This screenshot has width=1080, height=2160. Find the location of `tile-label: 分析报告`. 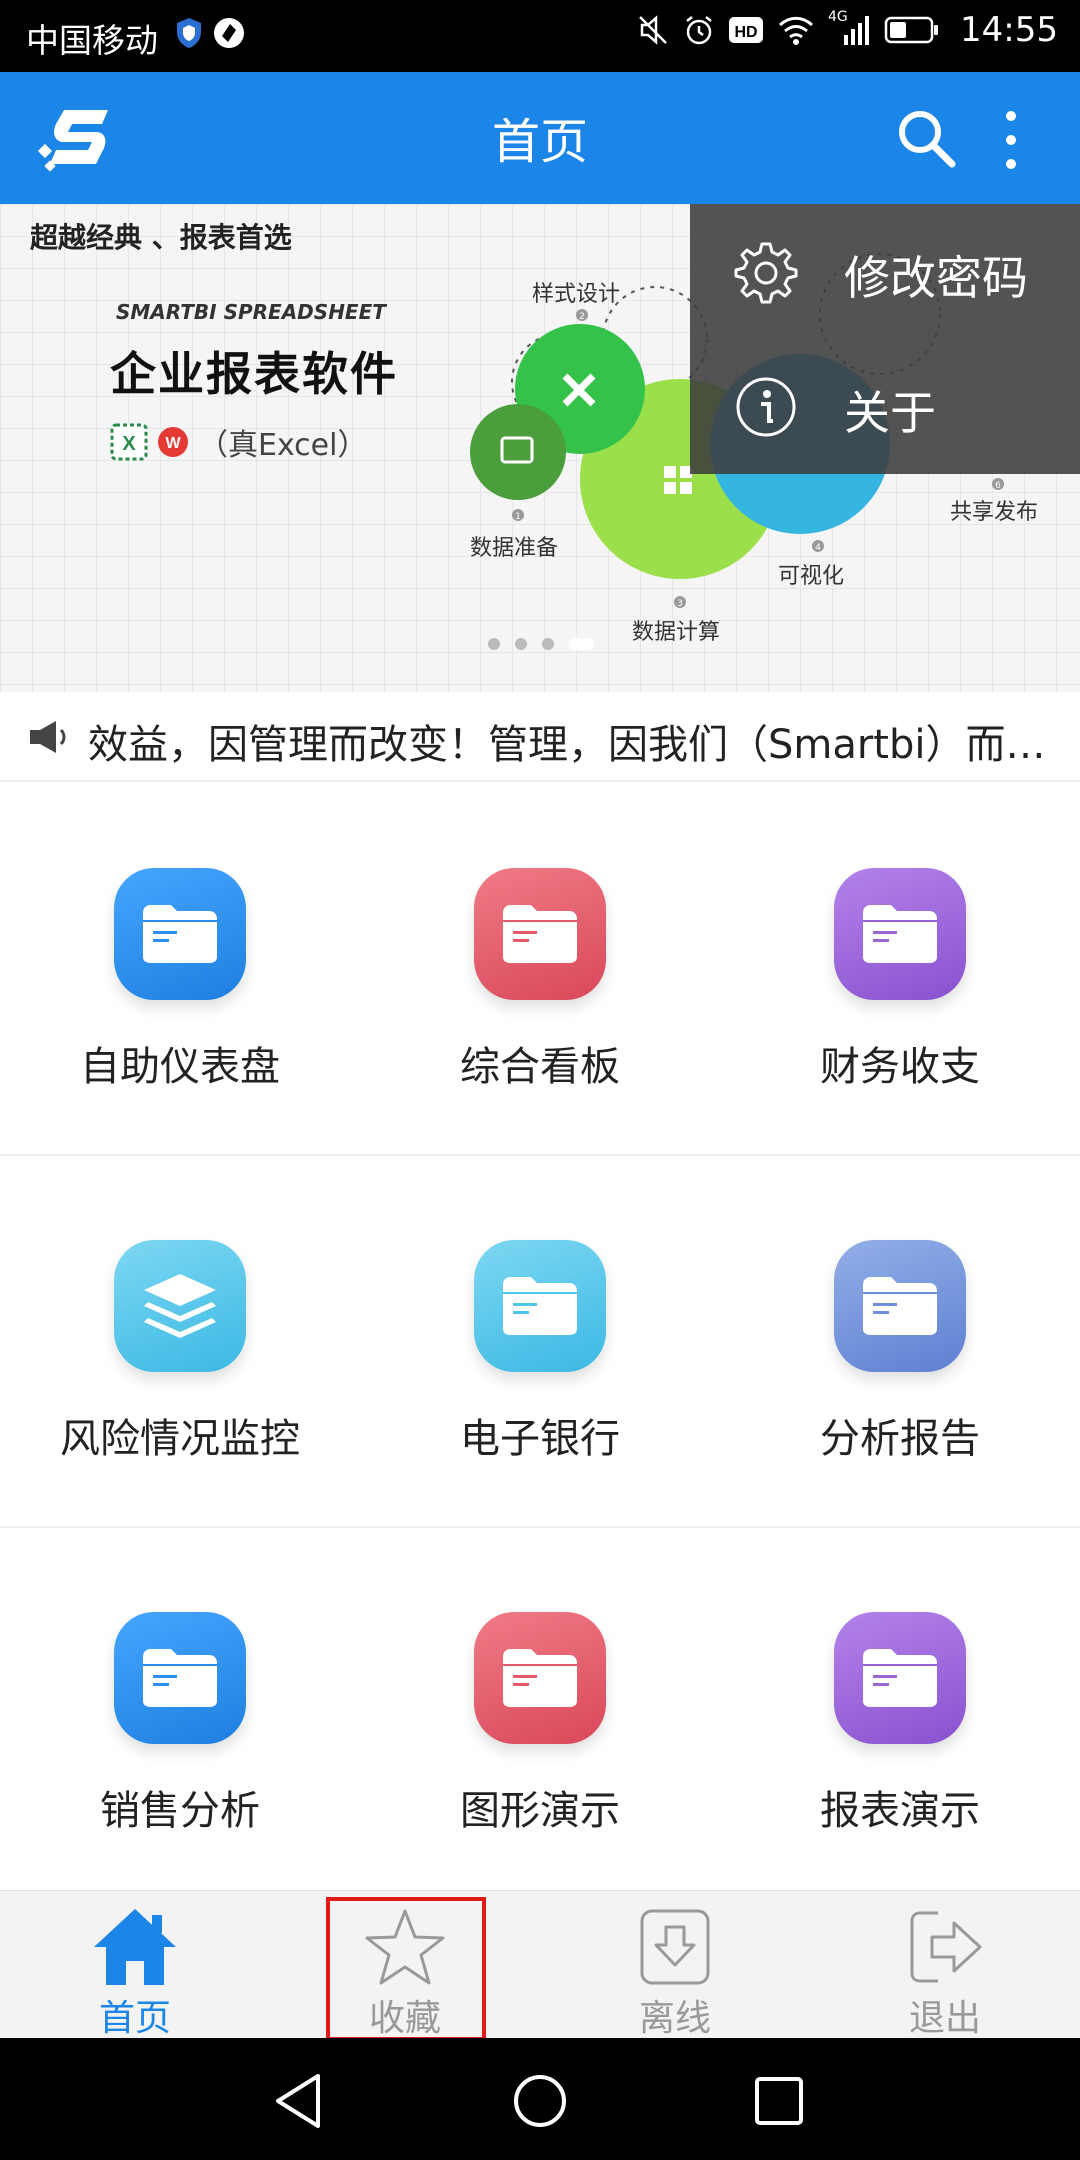

tile-label: 分析报告 is located at coordinates (900, 1439).